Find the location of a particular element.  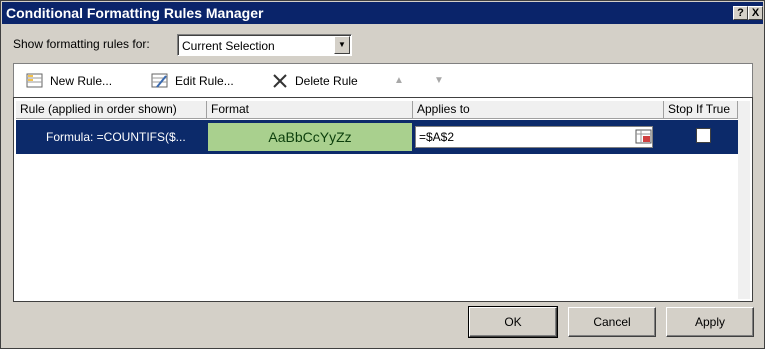

collapse-dialog-icon is located at coordinates (644, 137).